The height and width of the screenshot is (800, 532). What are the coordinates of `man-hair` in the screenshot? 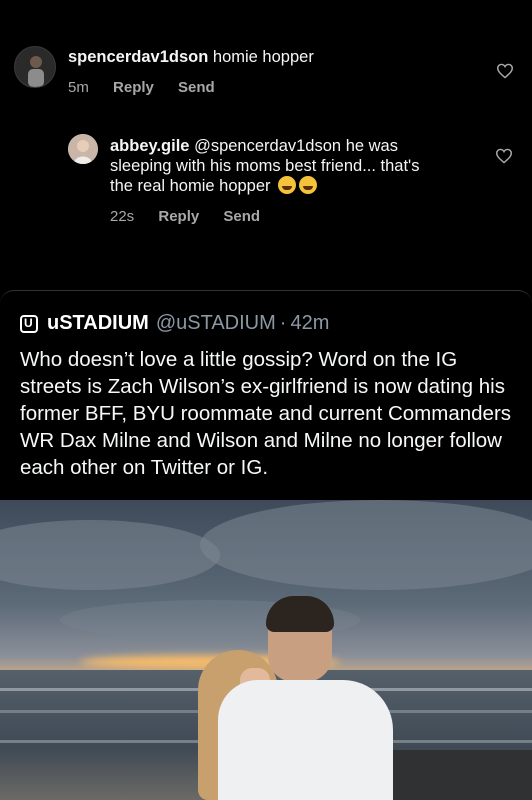 It's located at (300, 614).